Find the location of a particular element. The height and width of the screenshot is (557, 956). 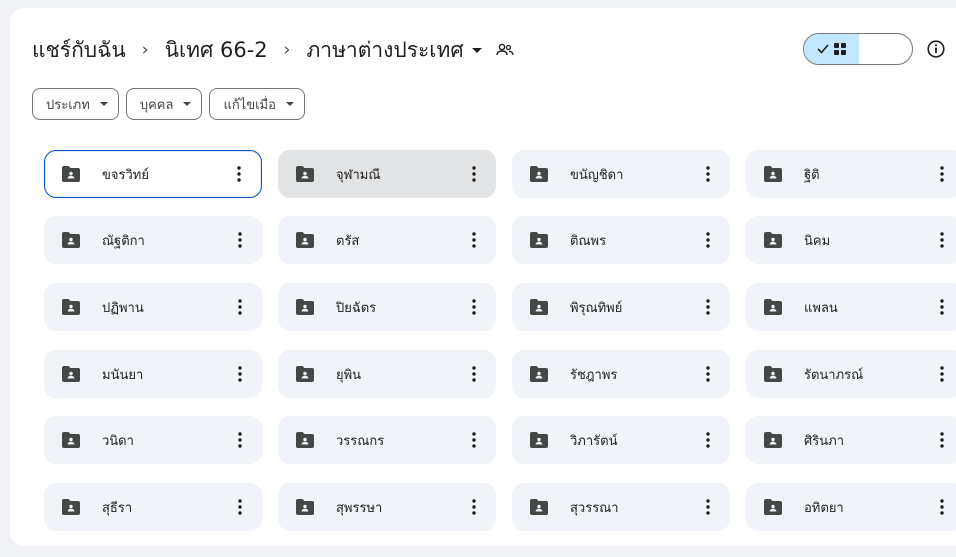

grid-view-button is located at coordinates (831, 49).